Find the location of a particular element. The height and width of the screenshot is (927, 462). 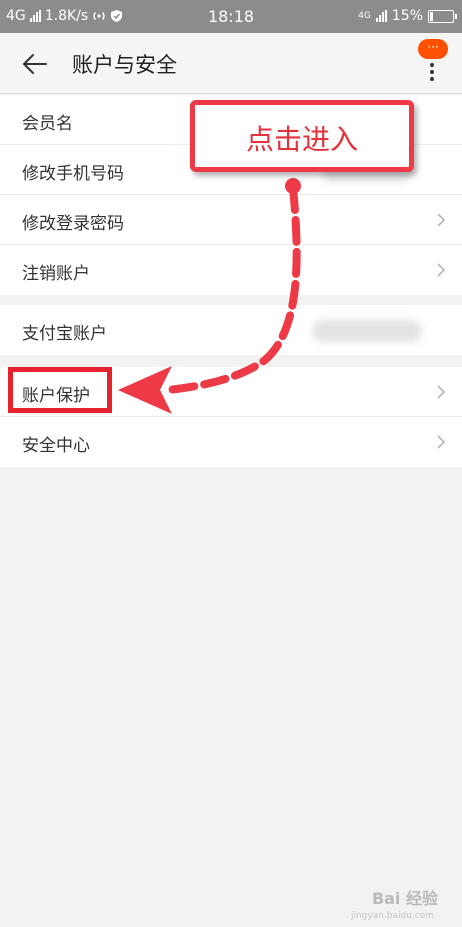

highlight-box is located at coordinates (60, 390).